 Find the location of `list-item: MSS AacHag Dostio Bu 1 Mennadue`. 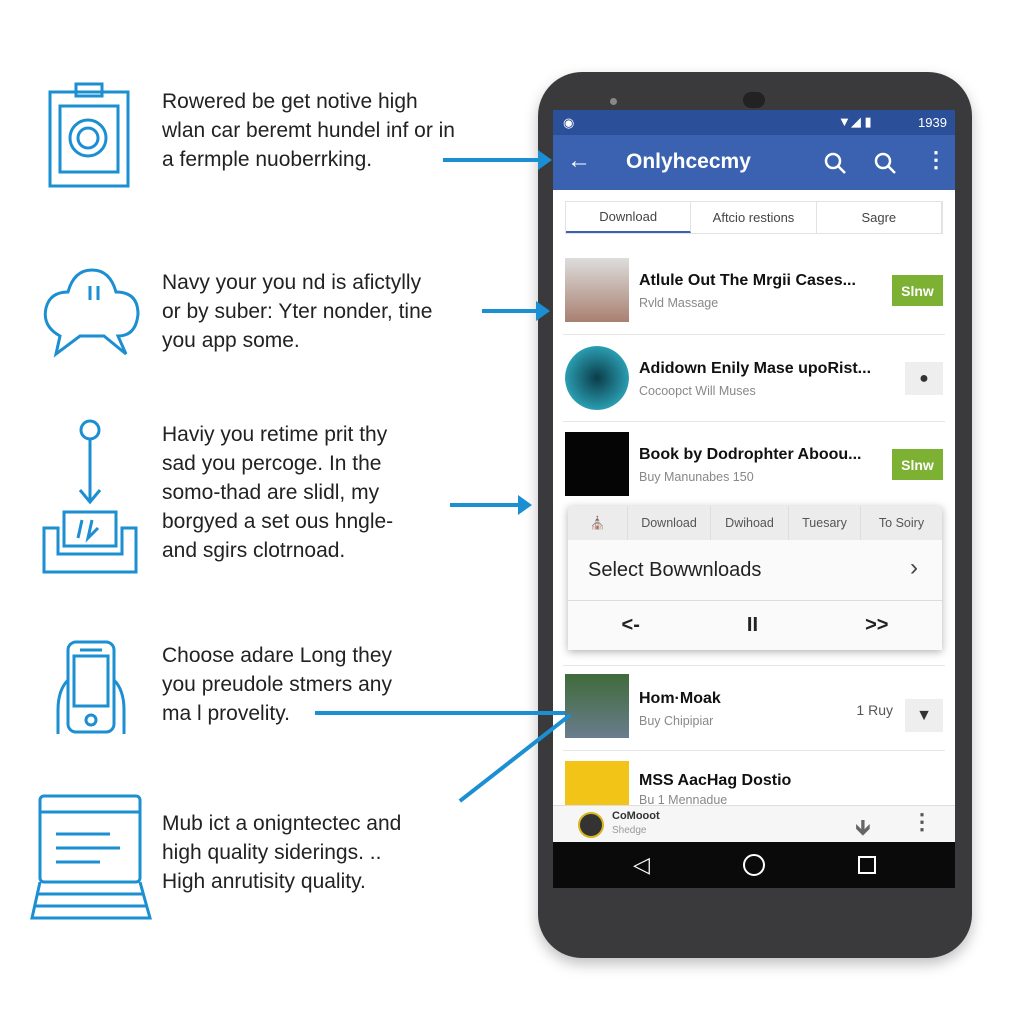

list-item: MSS AacHag Dostio Bu 1 Mennadue is located at coordinates (754, 781).